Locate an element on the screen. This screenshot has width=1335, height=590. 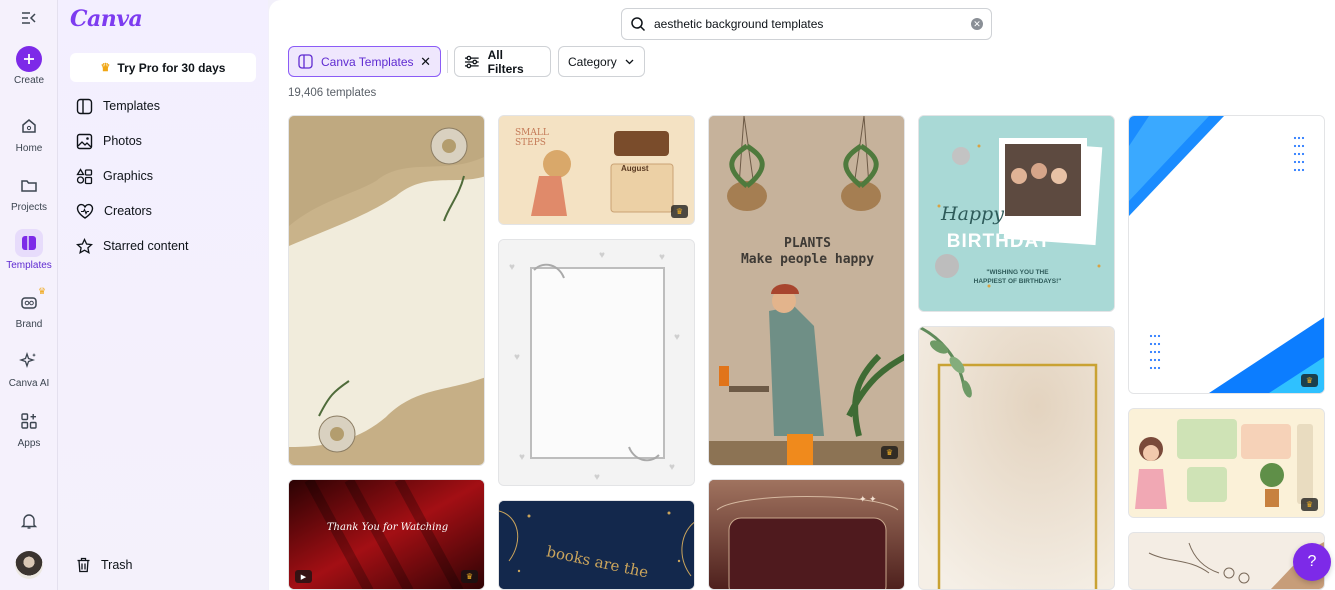
nav-item-templates: Templates is located at coordinates (118, 106).